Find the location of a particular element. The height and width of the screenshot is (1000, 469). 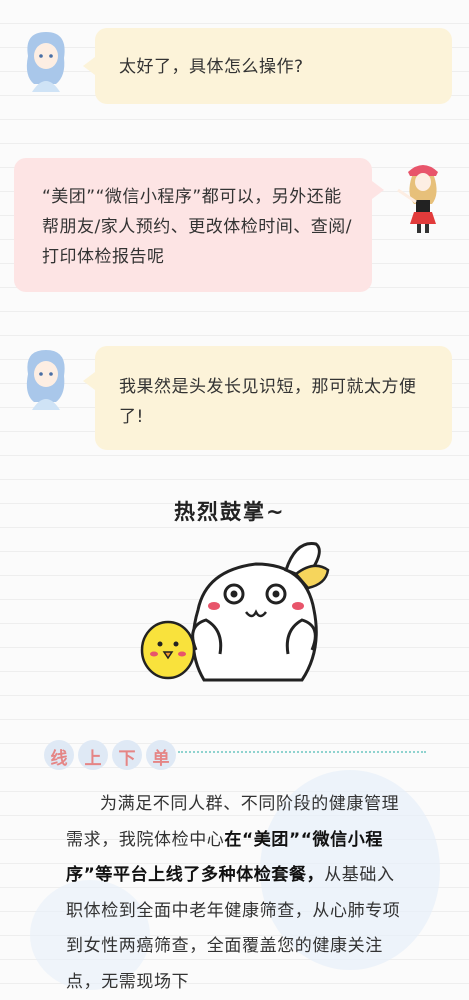

heading-char-badge: 上 is located at coordinates (93, 755).